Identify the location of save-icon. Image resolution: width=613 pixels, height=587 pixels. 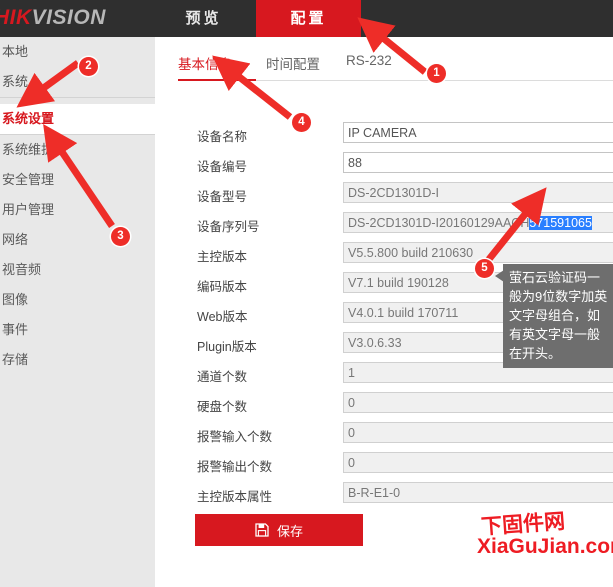
(262, 530).